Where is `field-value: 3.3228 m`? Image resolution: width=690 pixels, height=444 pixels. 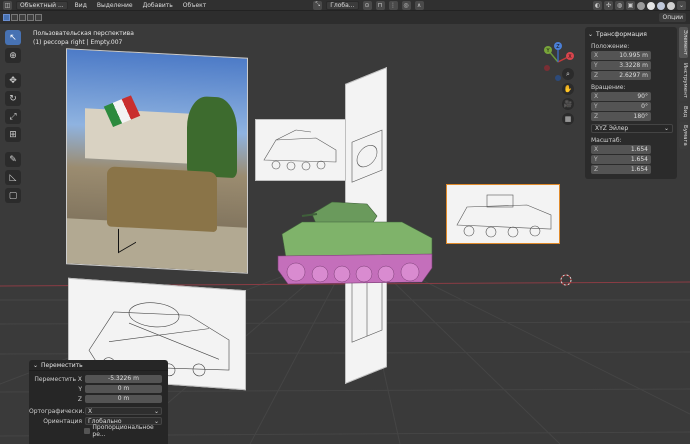 field-value: 3.3228 m is located at coordinates (633, 65).